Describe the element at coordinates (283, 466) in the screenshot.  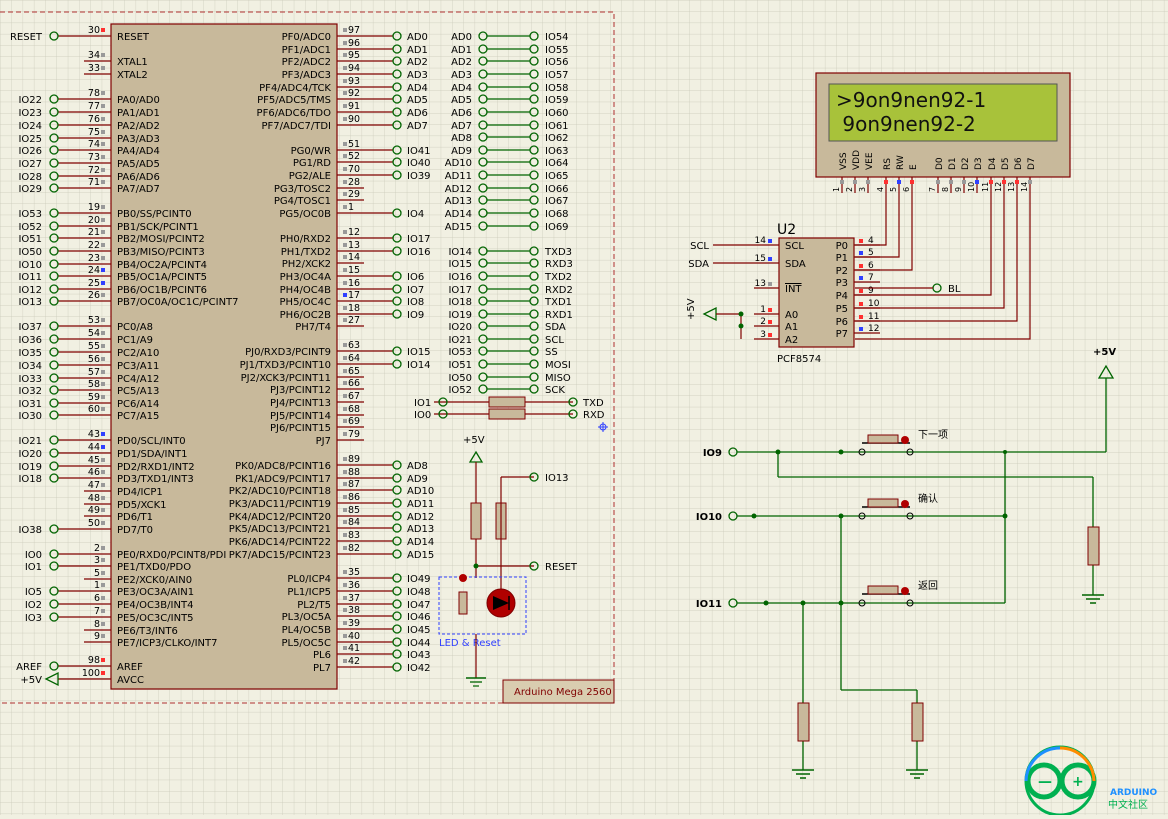
I see `mega-pin-label: PK0/ADC8/PCINT16` at that location.